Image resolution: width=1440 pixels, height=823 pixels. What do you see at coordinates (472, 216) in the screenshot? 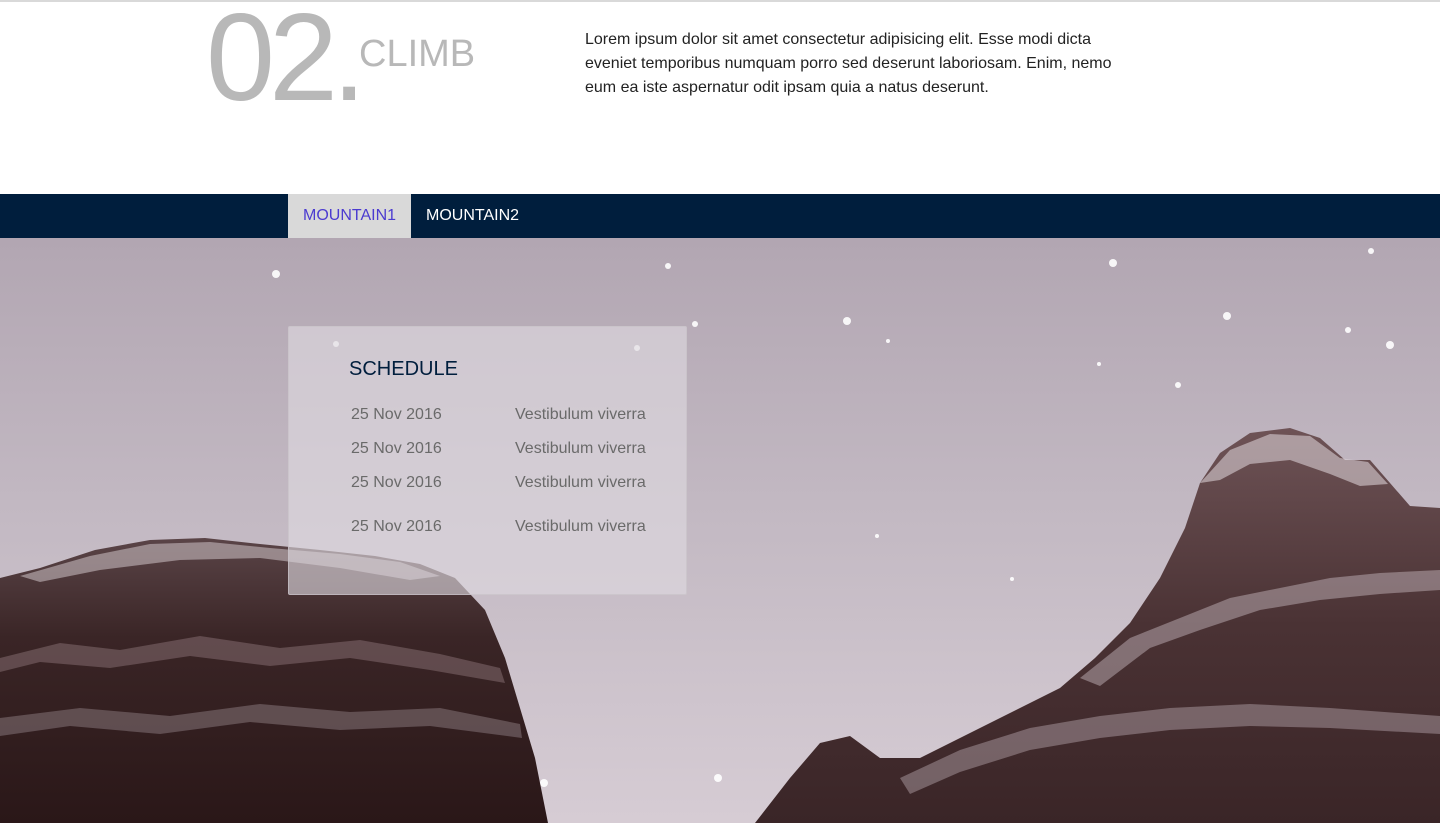
I see `tab-mountain2: MOUNTAIN2` at bounding box center [472, 216].